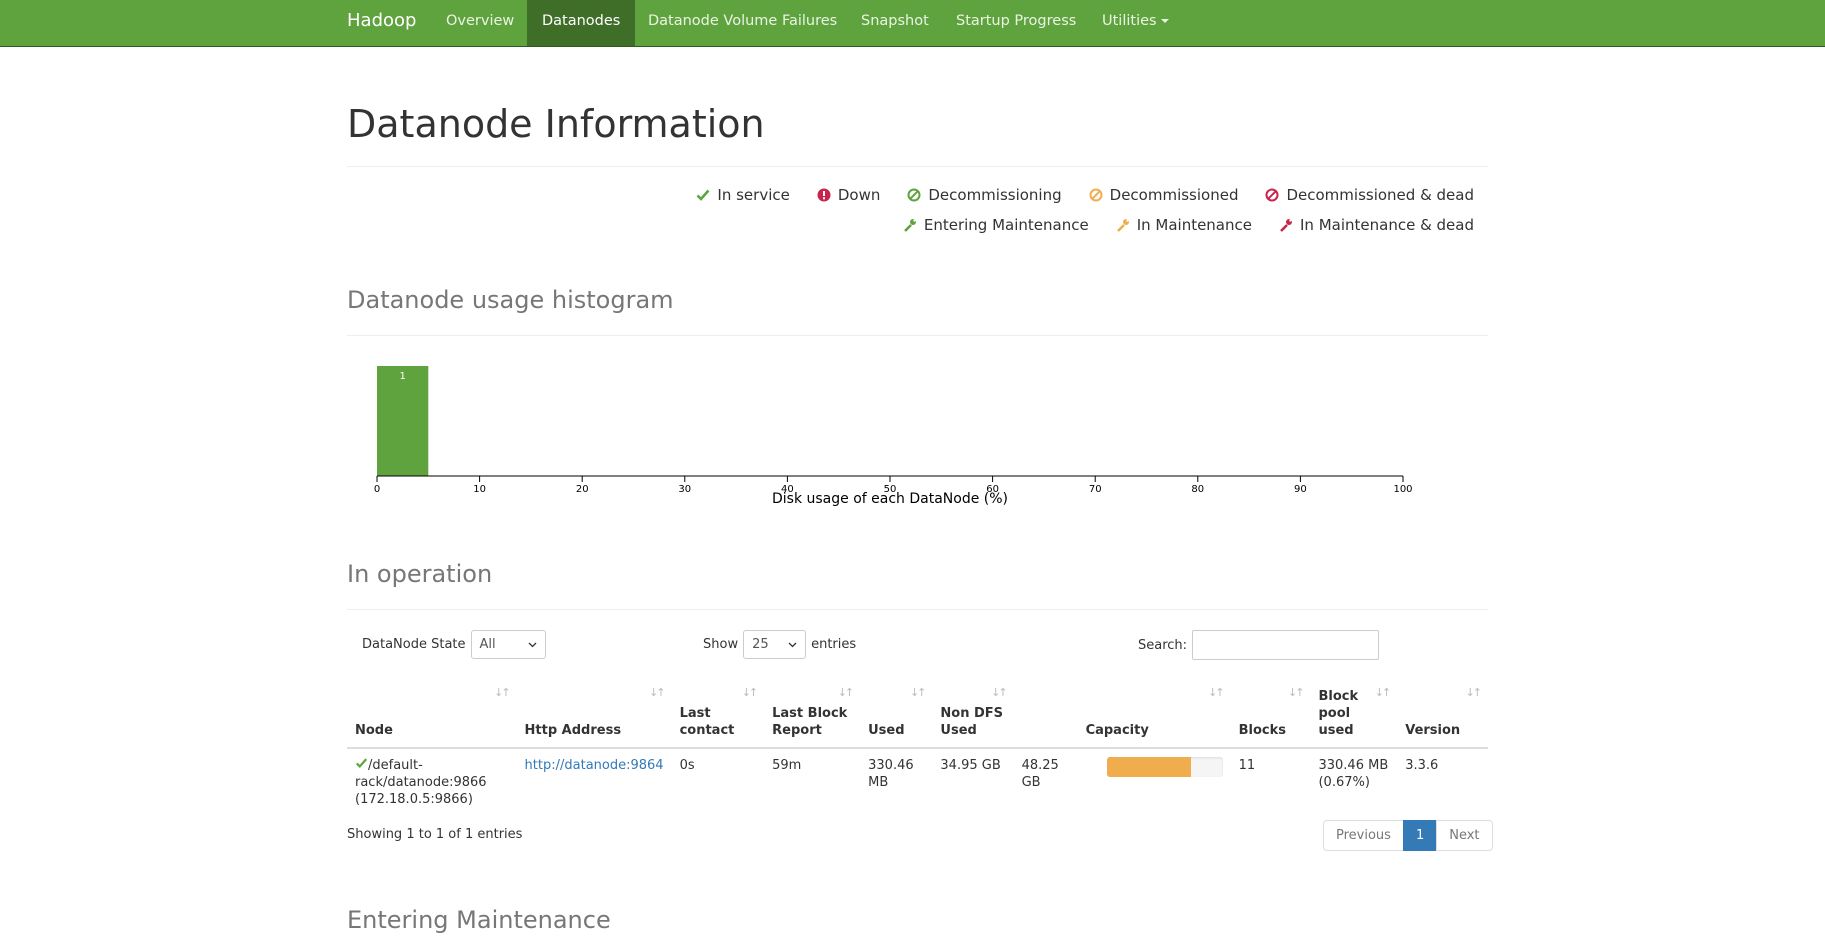 The width and height of the screenshot is (1825, 937). I want to click on legend-in-service: In service, so click(742, 195).